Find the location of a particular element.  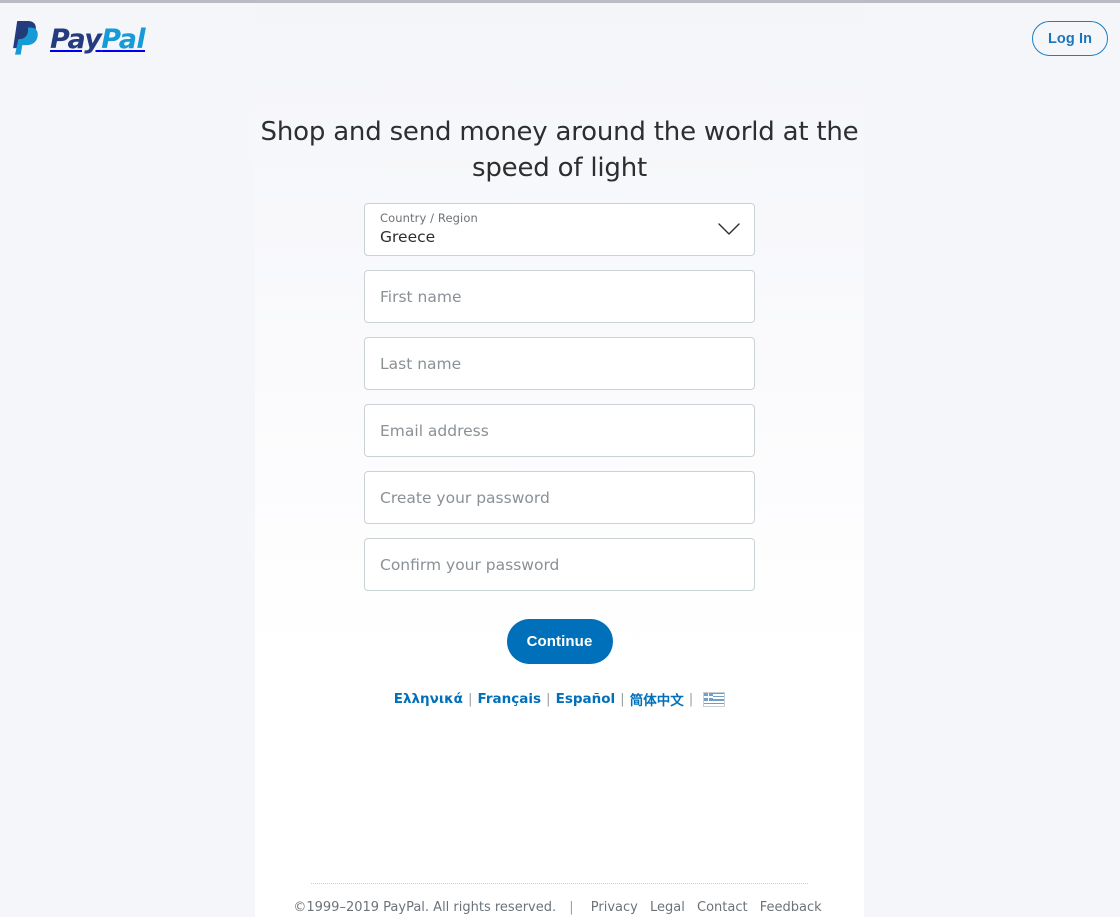

copyright-text: ©1999–2019 PayPal. All rights reserved. is located at coordinates (425, 907).